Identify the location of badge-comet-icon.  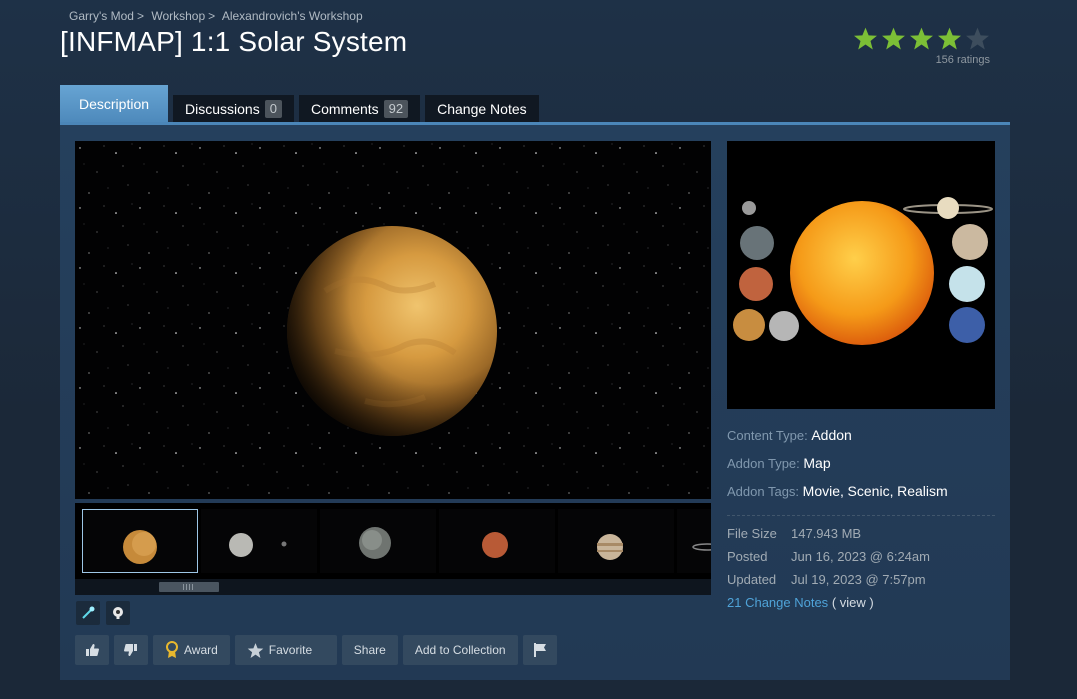
(88, 613).